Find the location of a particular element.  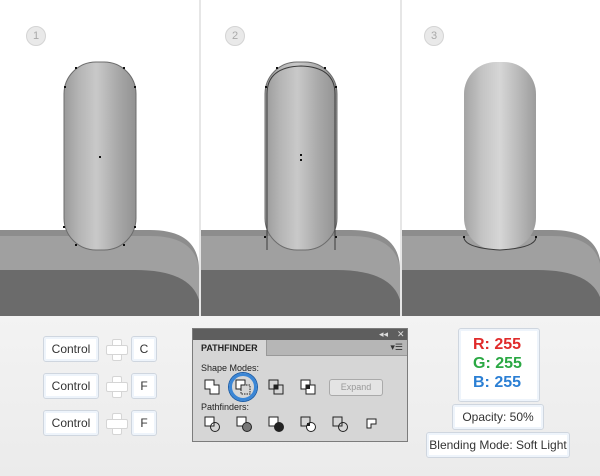

pathfinders-label: Pathfinders: is located at coordinates (225, 407).